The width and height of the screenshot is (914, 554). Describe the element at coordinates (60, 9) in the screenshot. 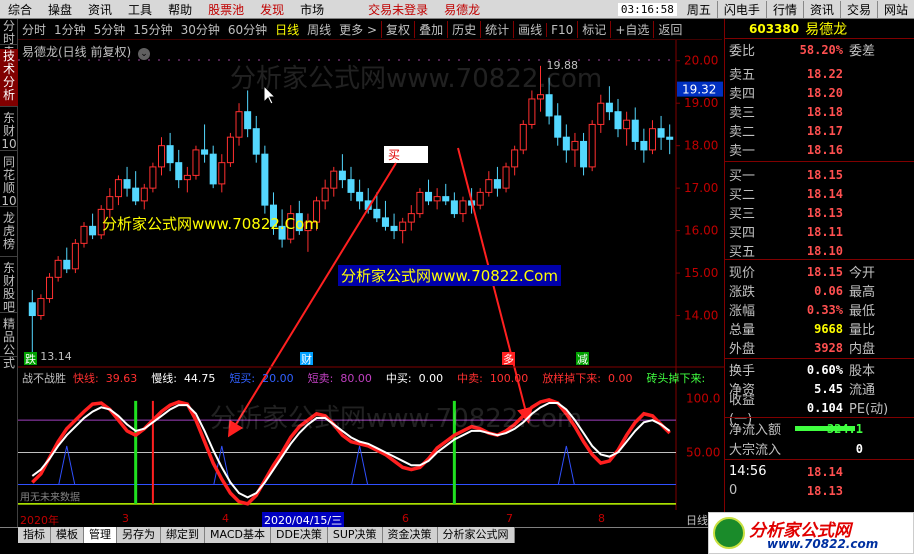

I see `menu-item: 操盘` at that location.